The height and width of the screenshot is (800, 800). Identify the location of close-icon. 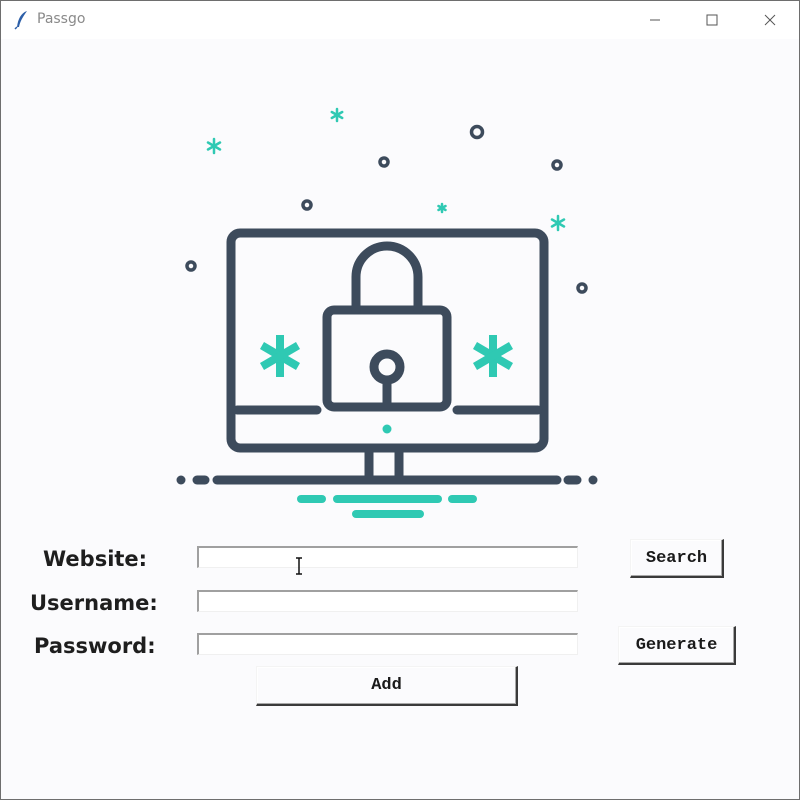
(770, 20).